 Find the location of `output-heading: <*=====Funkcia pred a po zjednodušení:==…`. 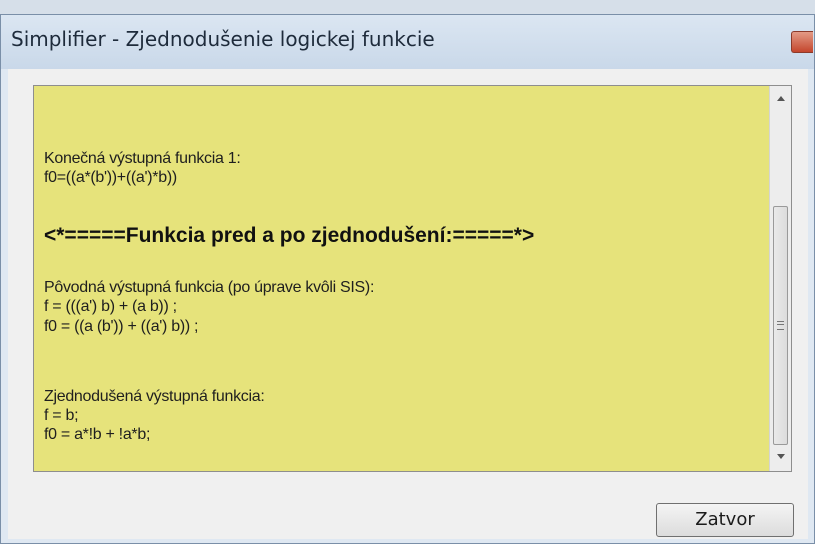

output-heading: <*=====Funkcia pred a po zjednodušení:==… is located at coordinates (289, 235).